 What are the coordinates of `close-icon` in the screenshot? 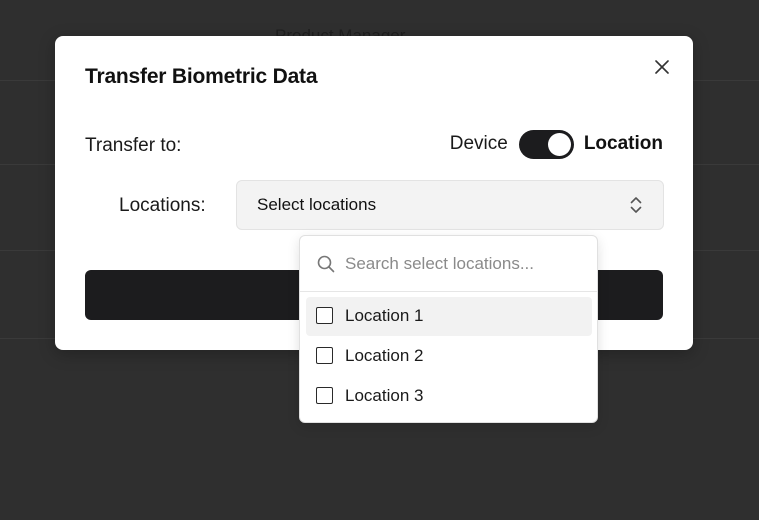 It's located at (662, 67).